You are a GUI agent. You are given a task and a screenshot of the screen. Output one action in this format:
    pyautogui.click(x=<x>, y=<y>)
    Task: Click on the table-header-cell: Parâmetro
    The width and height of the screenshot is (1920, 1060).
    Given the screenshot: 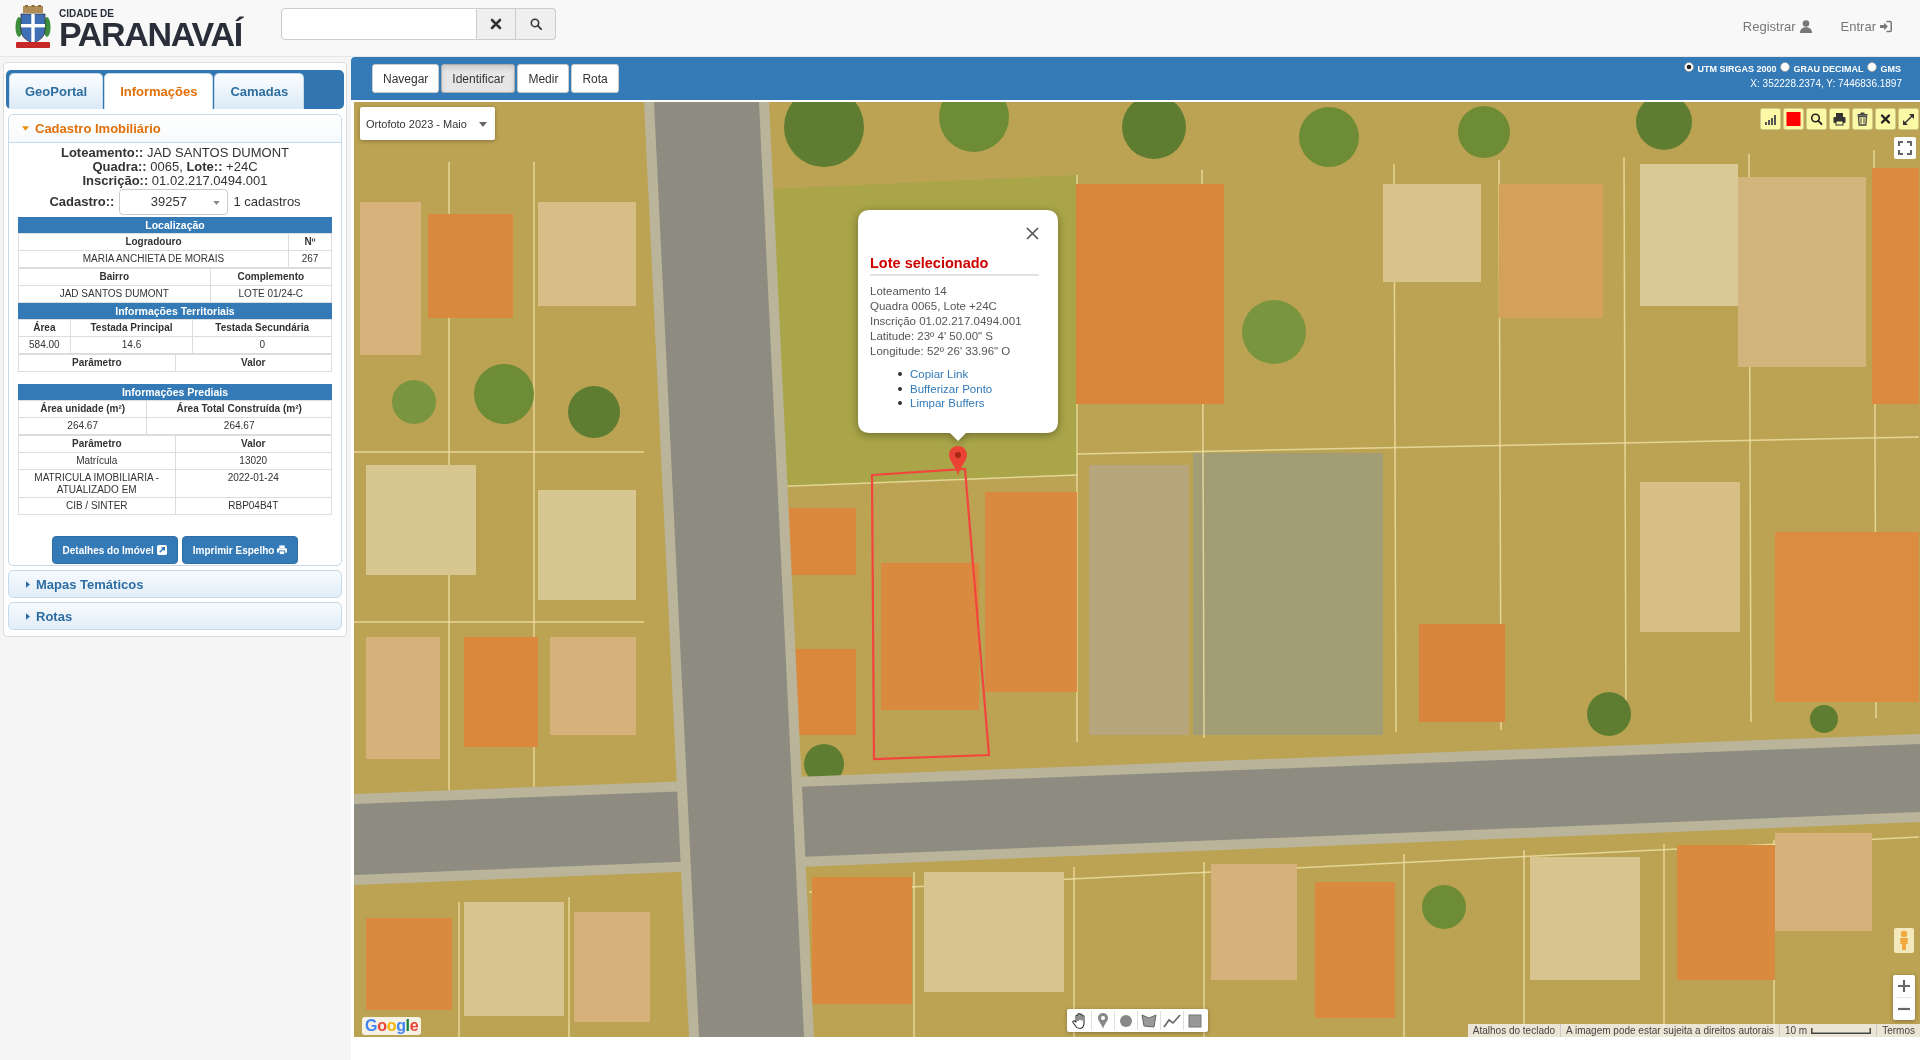 What is the action you would take?
    pyautogui.click(x=96, y=363)
    